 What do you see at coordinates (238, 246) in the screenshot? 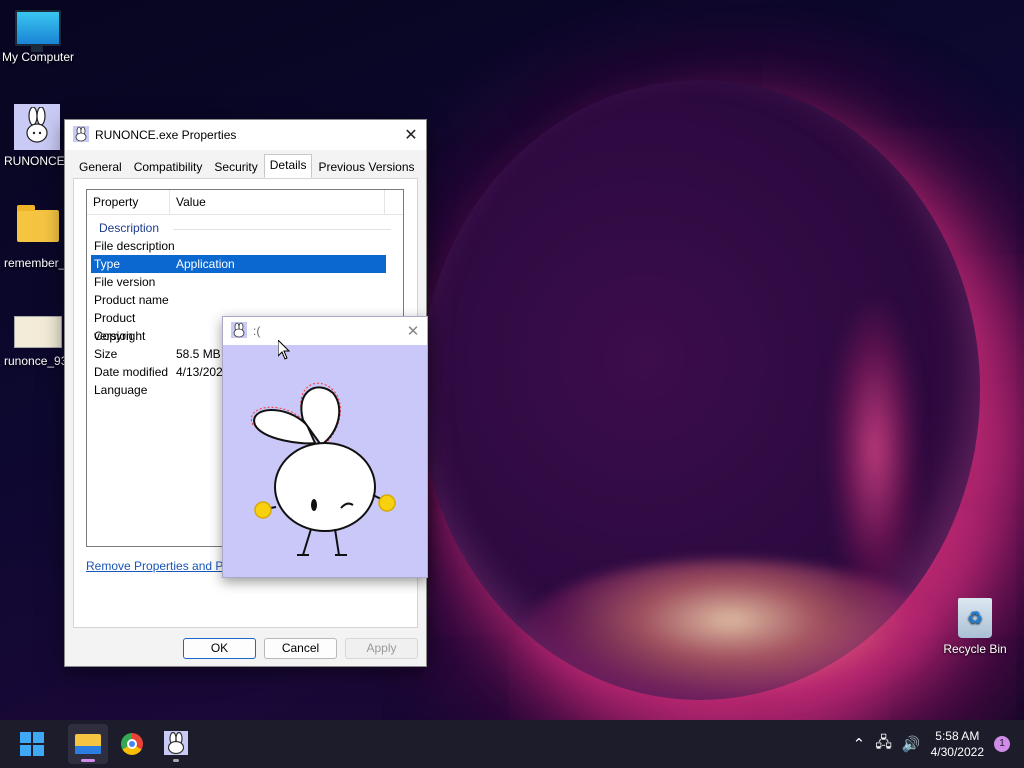
I see `list-item: File description` at bounding box center [238, 246].